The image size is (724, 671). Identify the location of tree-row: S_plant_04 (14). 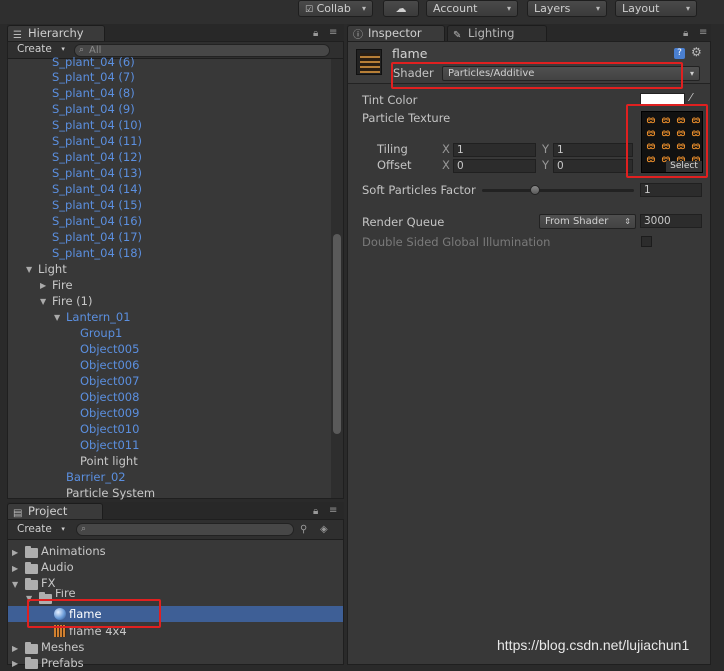
(97, 189).